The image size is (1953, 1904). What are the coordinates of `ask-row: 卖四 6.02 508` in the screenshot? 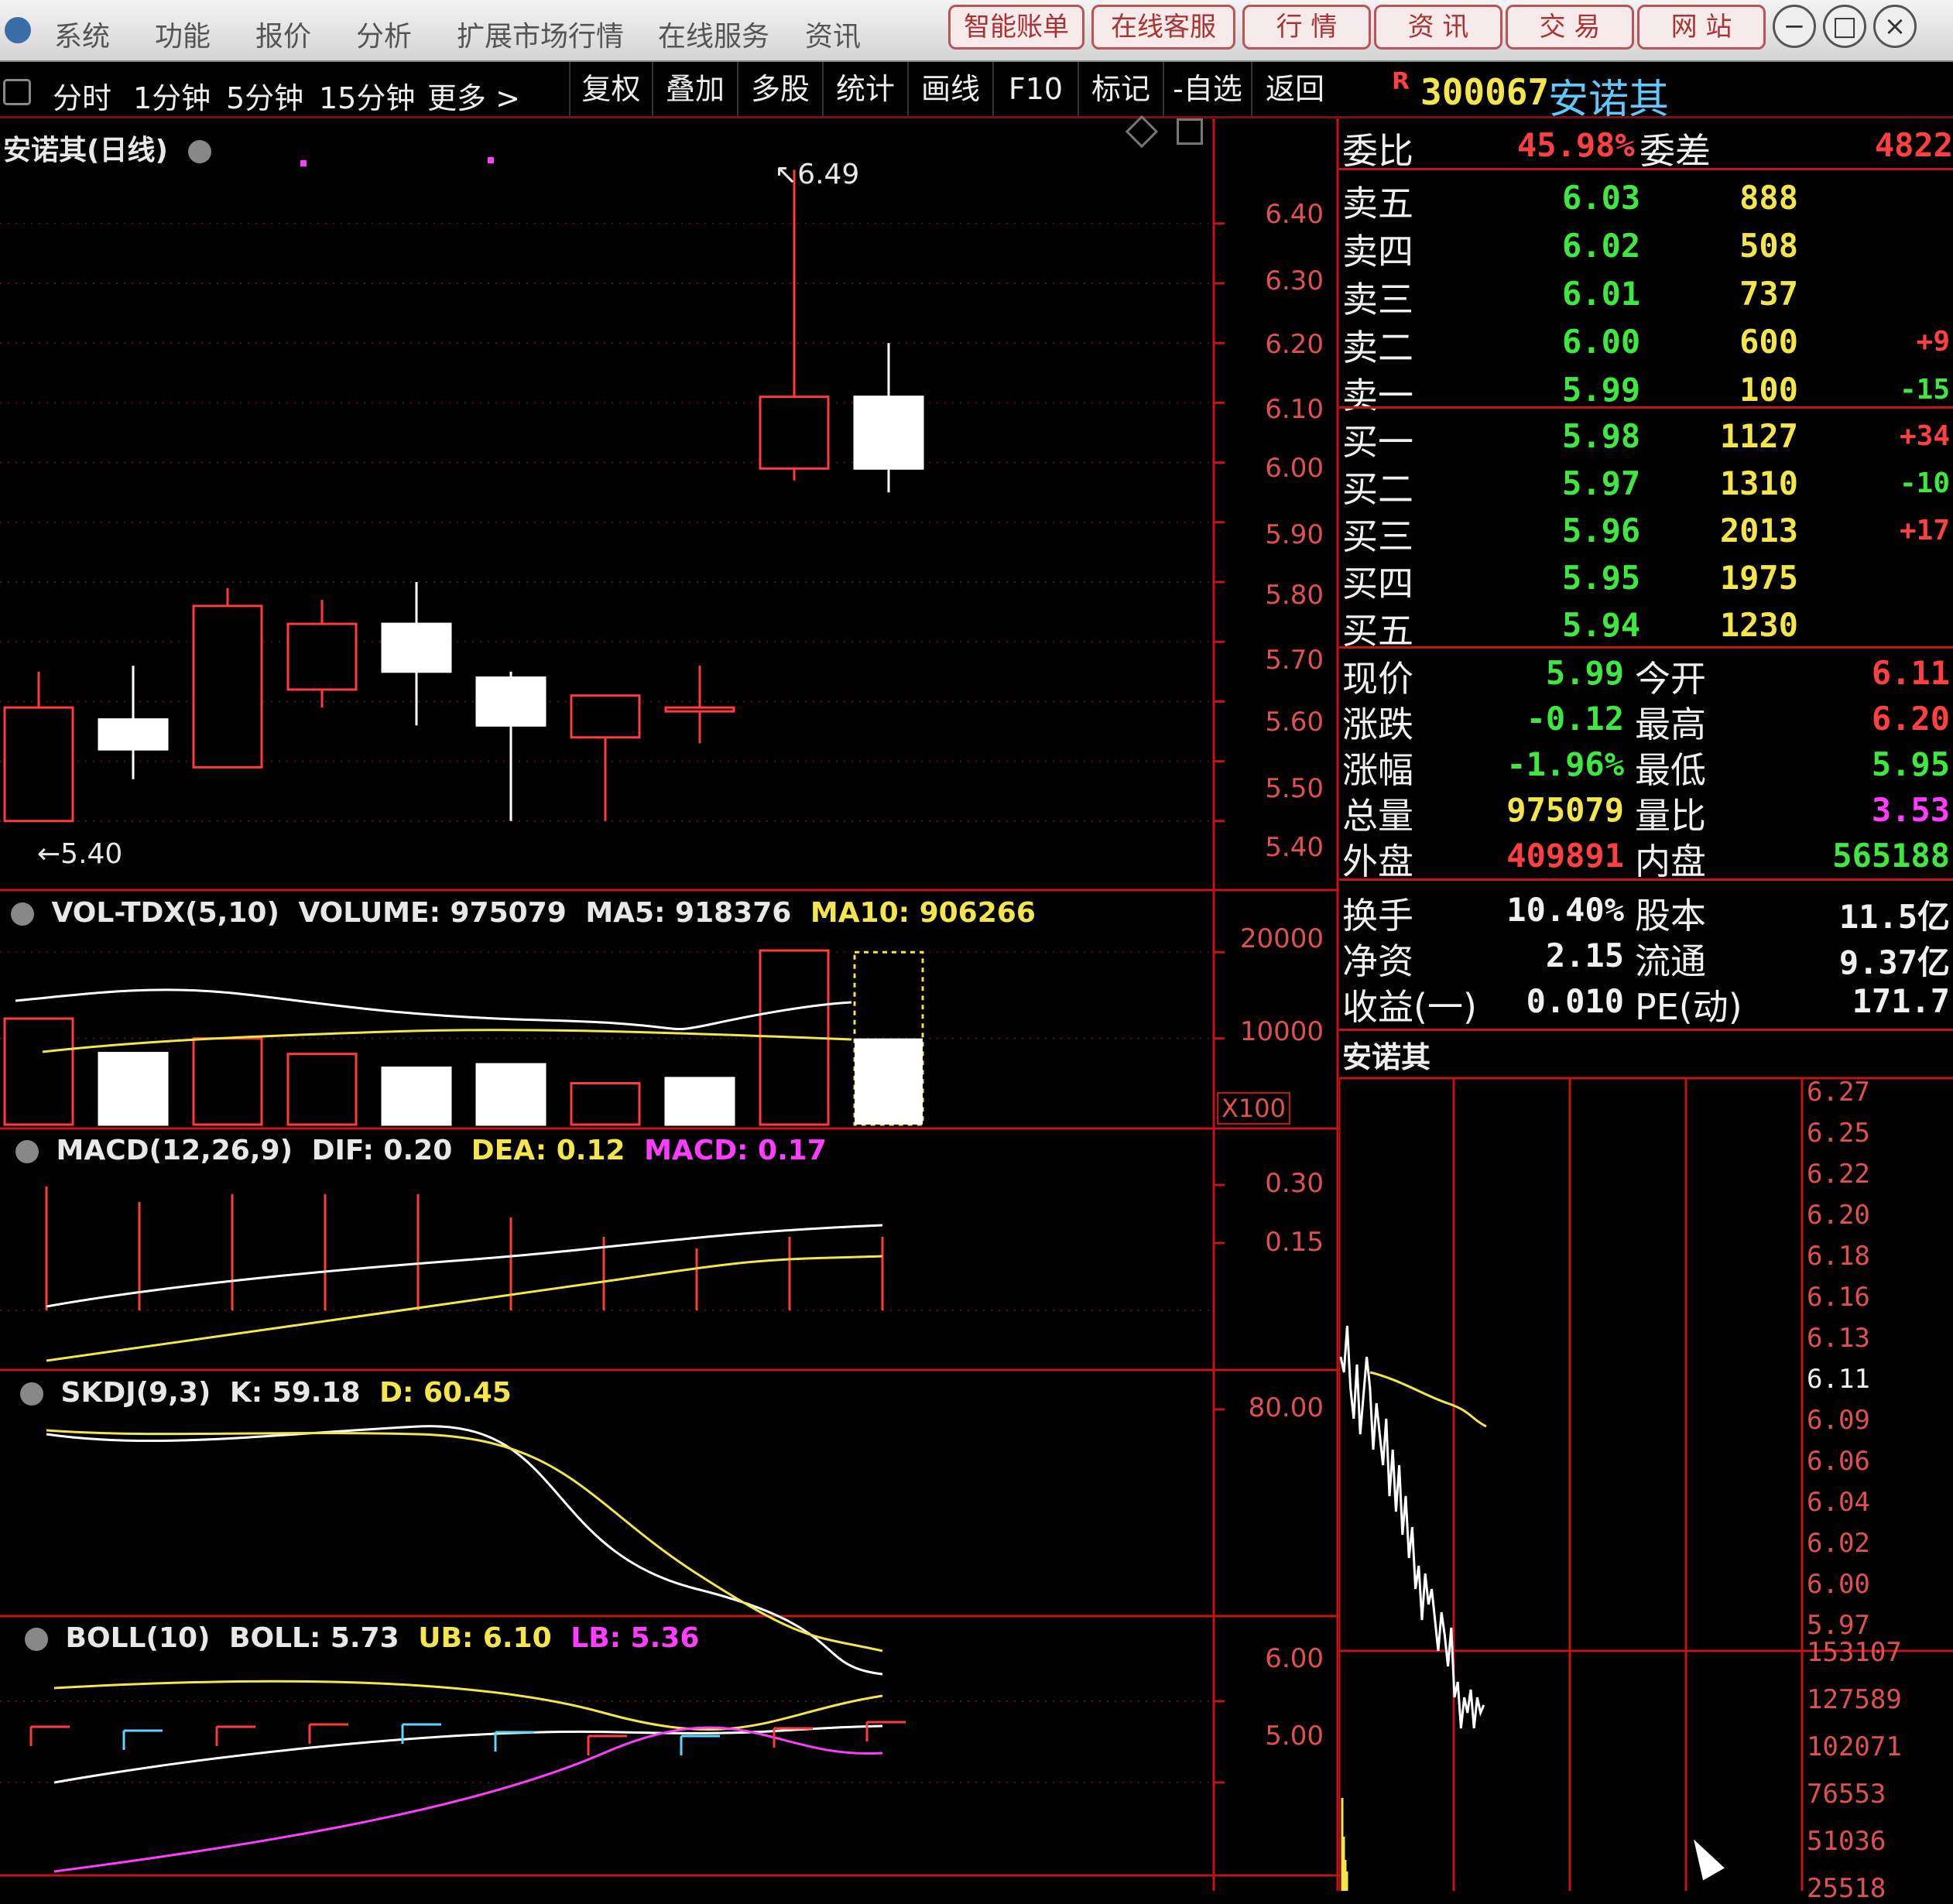 It's located at (1646, 245).